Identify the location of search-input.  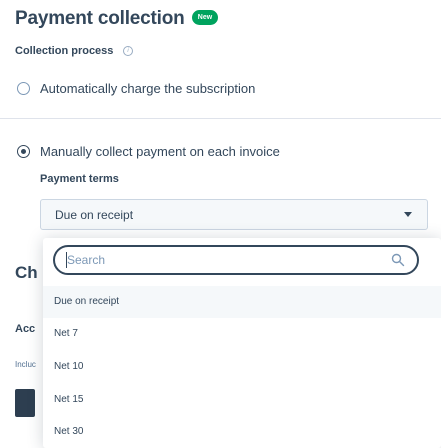
(217, 260).